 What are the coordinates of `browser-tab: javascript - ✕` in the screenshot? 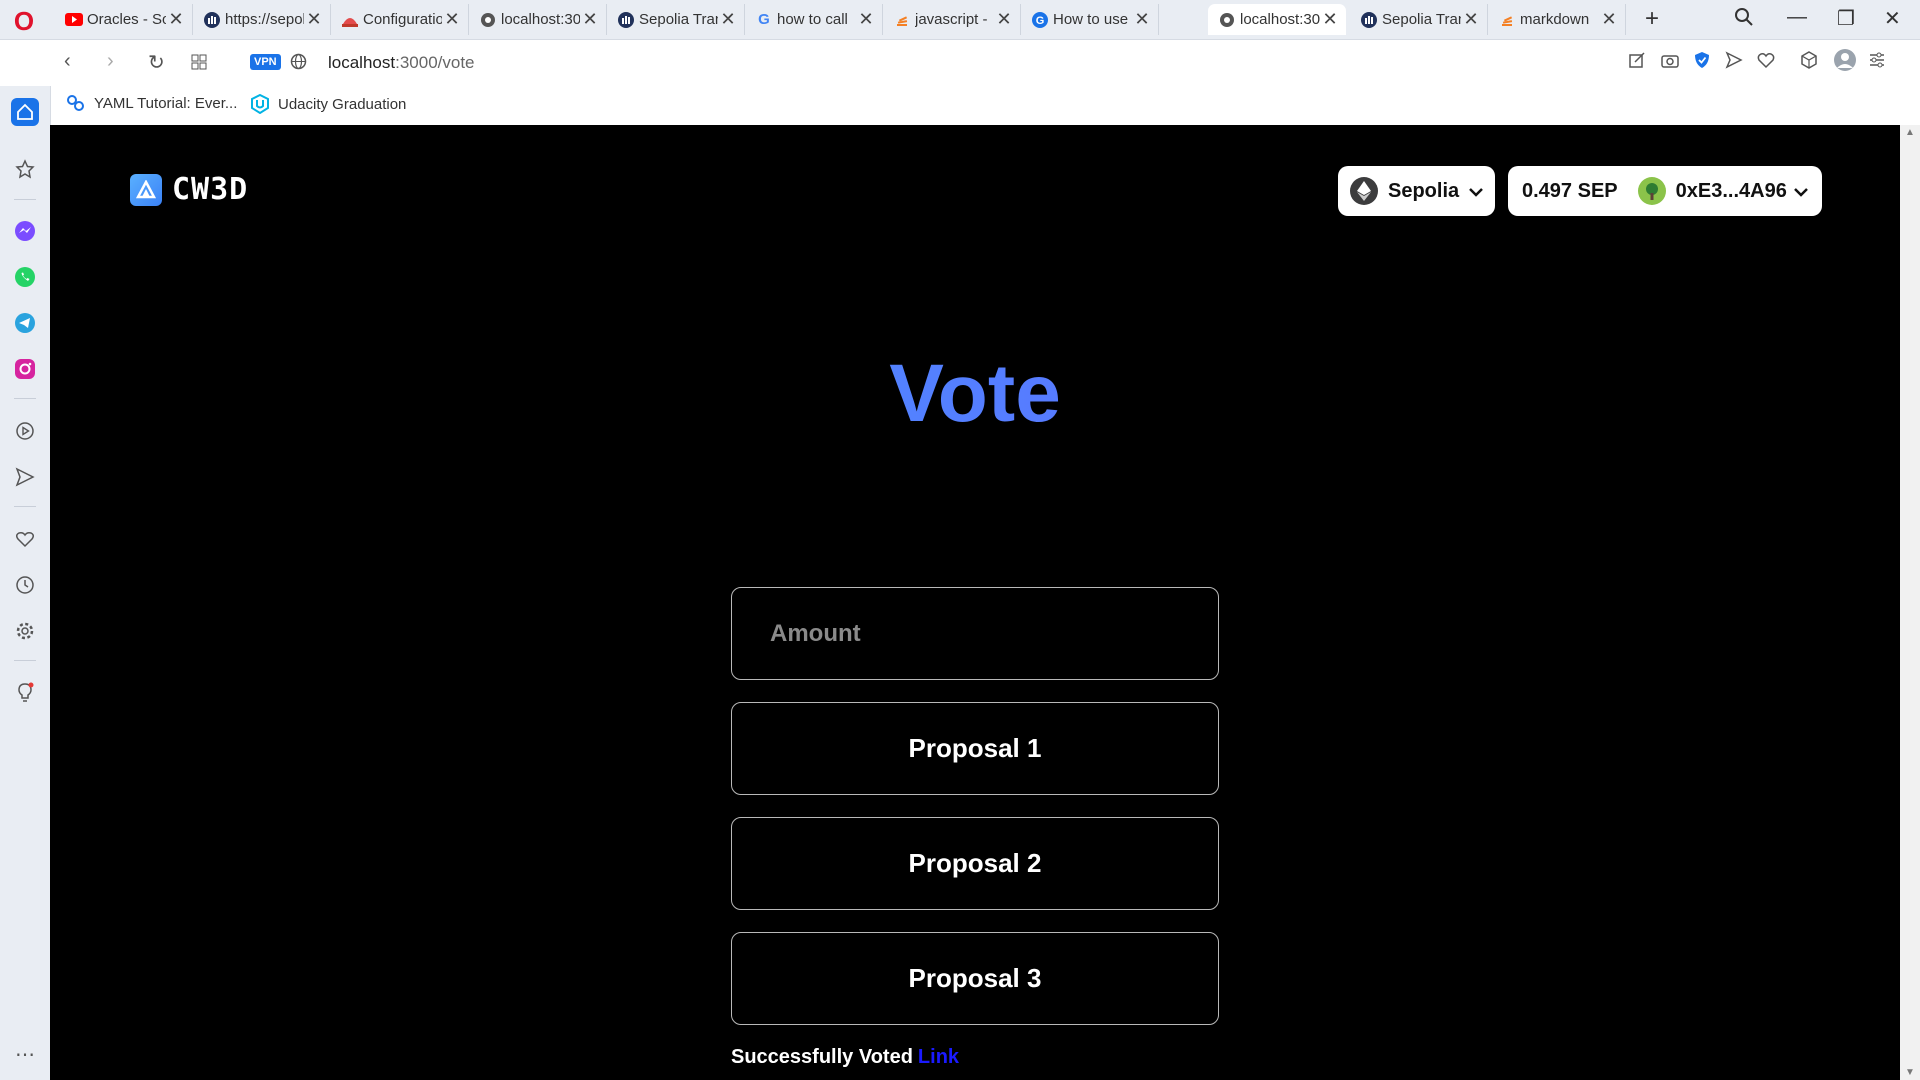 It's located at (952, 19).